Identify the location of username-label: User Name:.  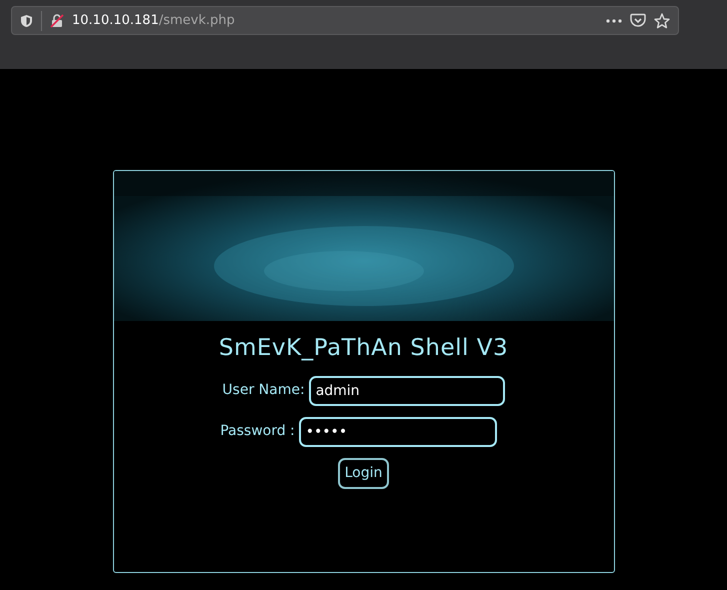
(263, 390).